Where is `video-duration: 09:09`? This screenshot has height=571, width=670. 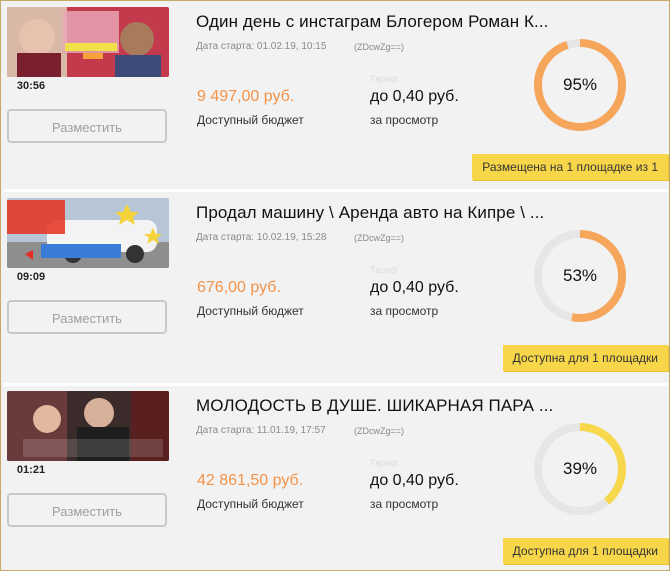 video-duration: 09:09 is located at coordinates (31, 277).